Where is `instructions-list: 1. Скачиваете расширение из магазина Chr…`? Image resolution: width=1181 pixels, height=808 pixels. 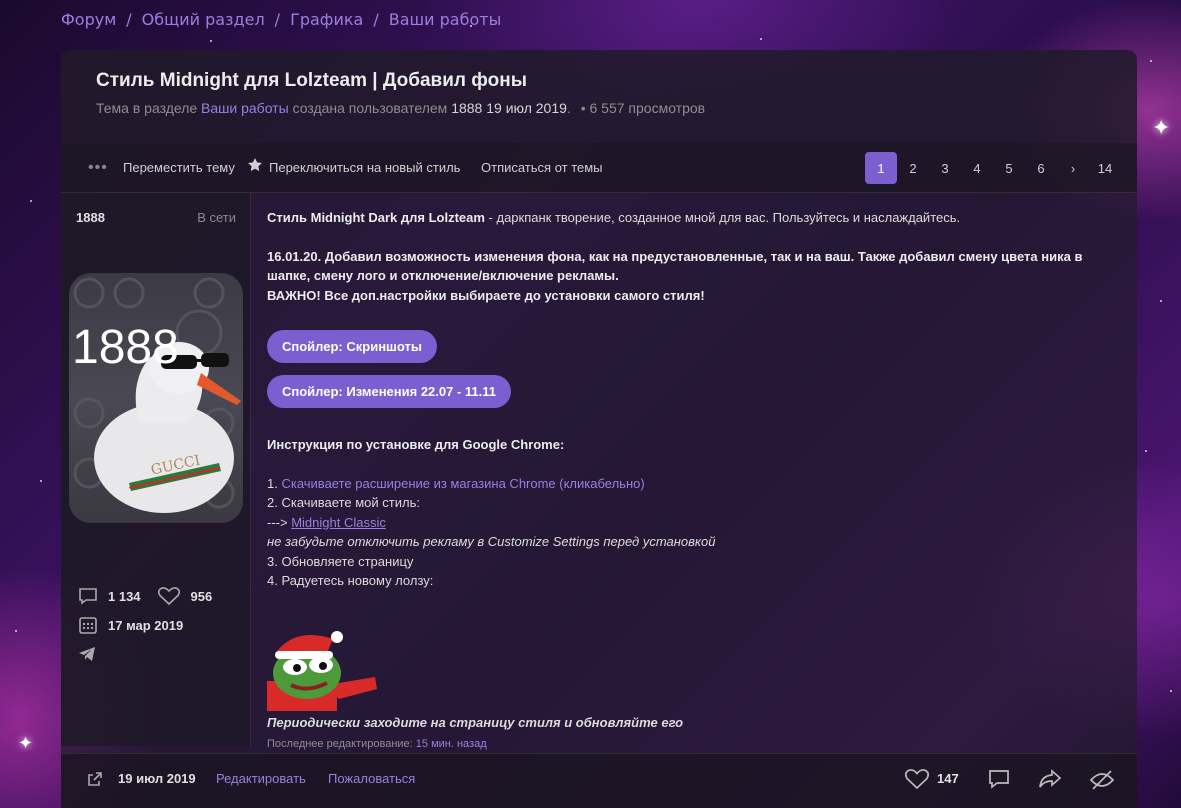
instructions-list: 1. Скачиваете расширение из магазина Chr… is located at coordinates (491, 532).